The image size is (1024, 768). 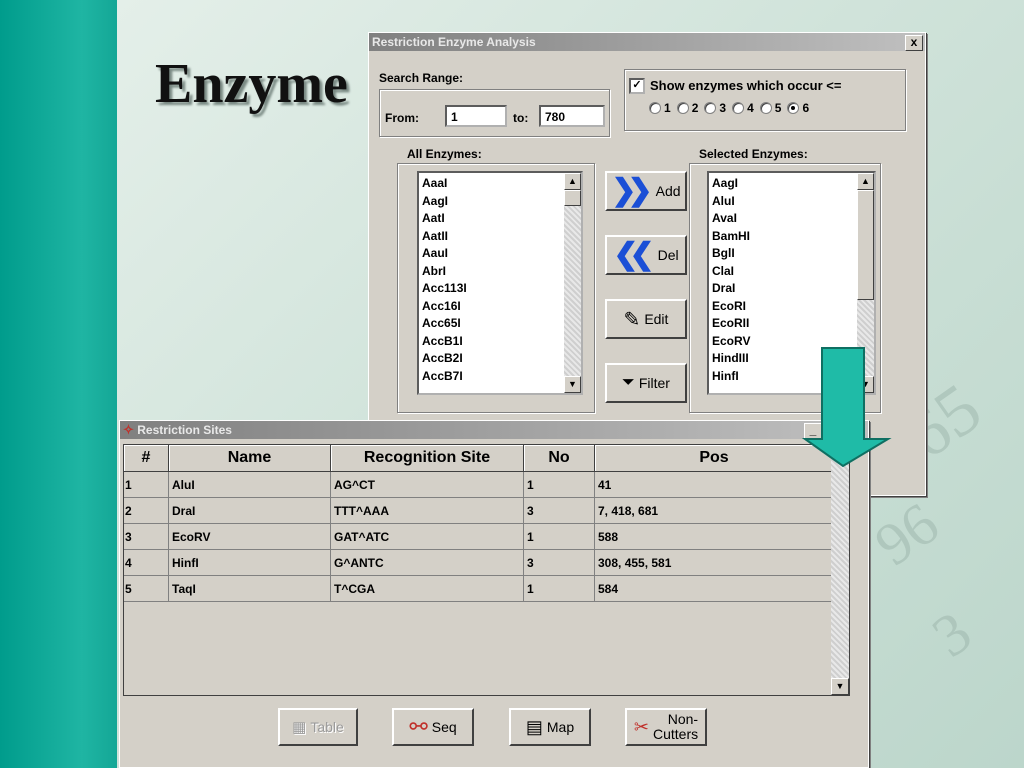 I want to click on occurrence-radio-3: 3, so click(x=715, y=108).